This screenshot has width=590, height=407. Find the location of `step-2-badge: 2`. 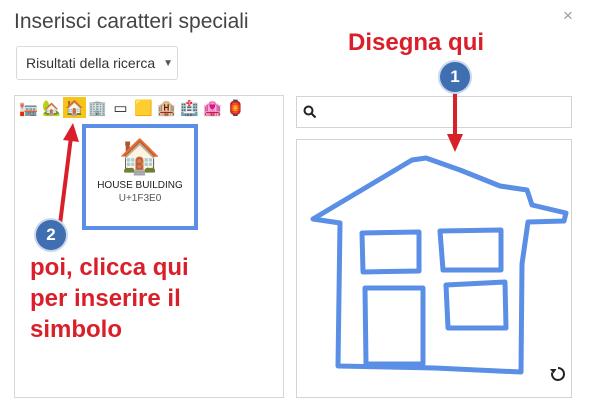

step-2-badge: 2 is located at coordinates (51, 235).